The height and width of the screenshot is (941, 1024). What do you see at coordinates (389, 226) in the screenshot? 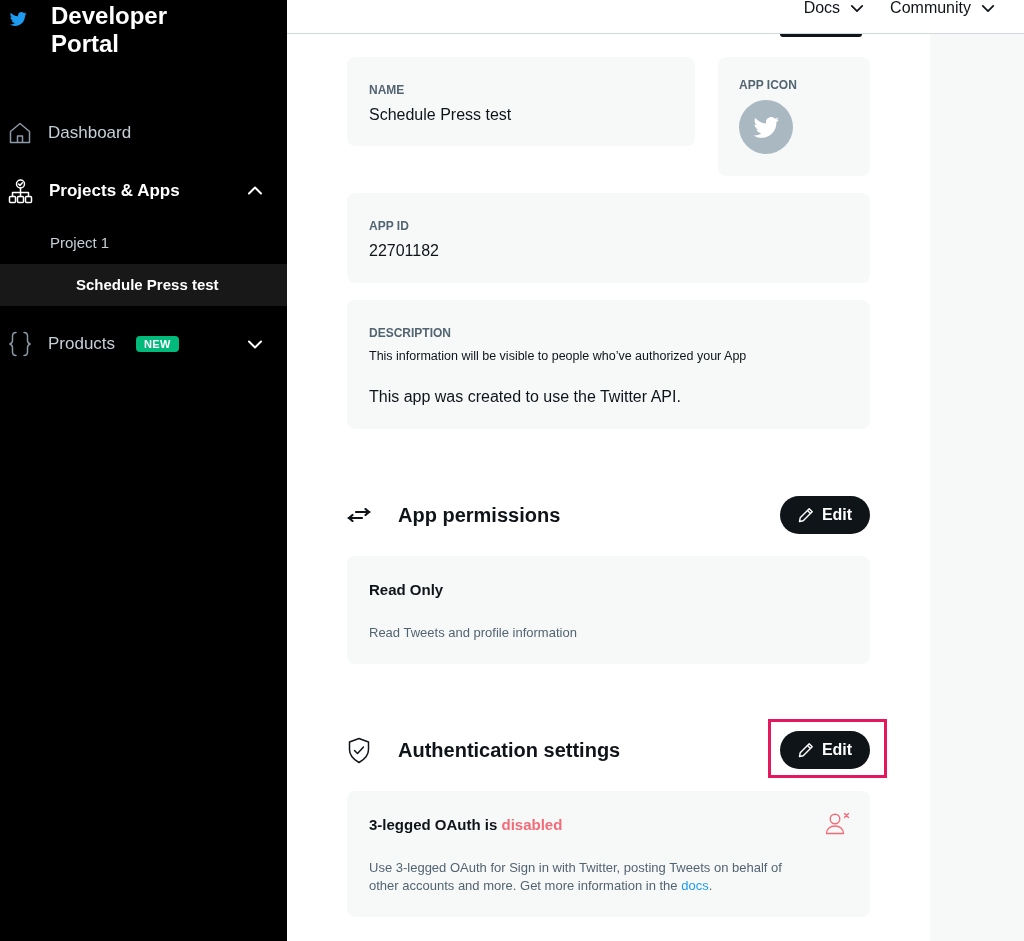
I see `field-label: APP ID` at bounding box center [389, 226].